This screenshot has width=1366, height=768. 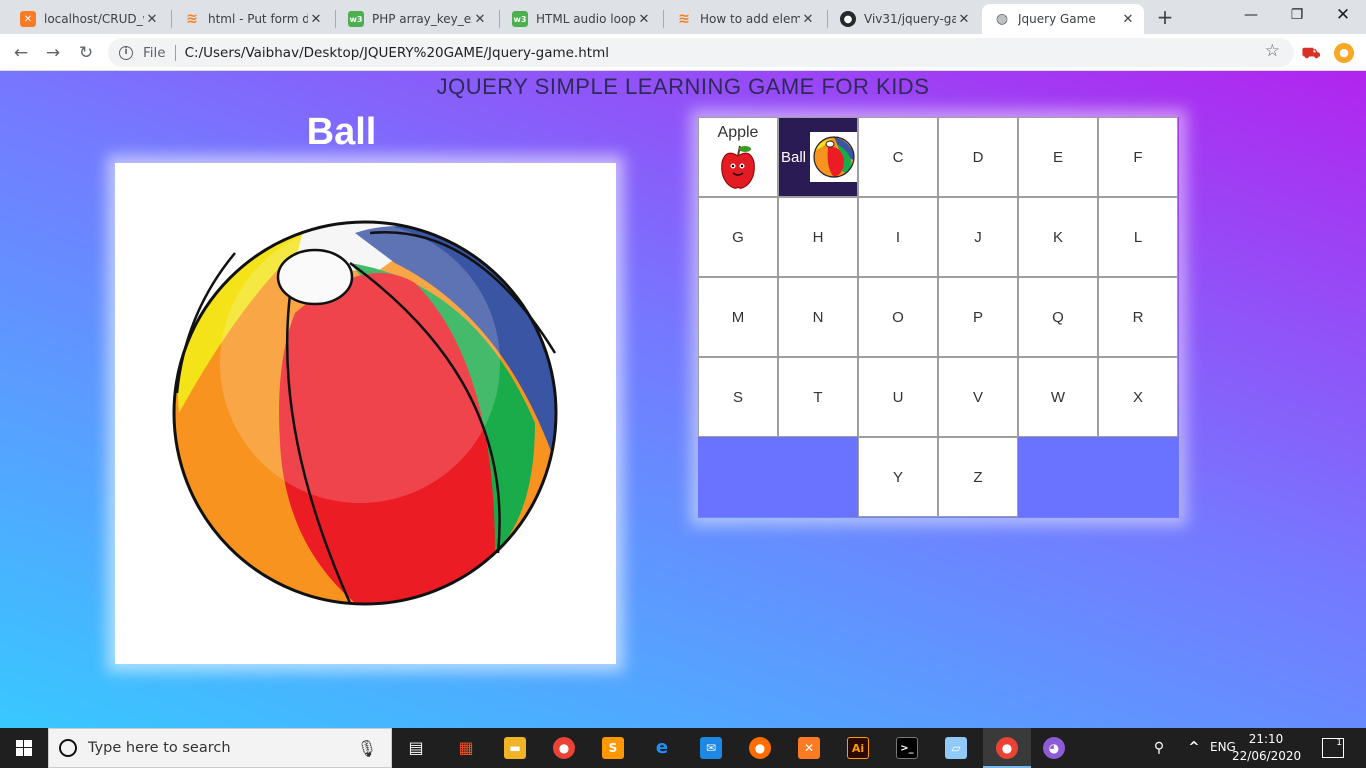 I want to click on cell-label: Ball, so click(x=794, y=157).